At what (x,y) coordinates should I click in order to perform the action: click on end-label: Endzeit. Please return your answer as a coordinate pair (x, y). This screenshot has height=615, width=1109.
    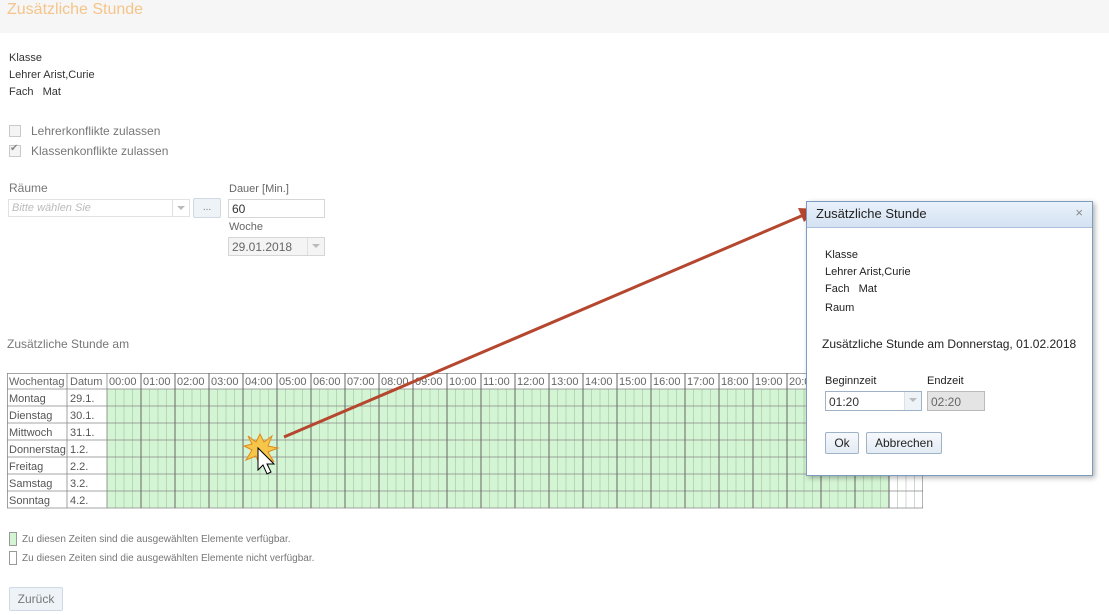
    Looking at the image, I should click on (945, 381).